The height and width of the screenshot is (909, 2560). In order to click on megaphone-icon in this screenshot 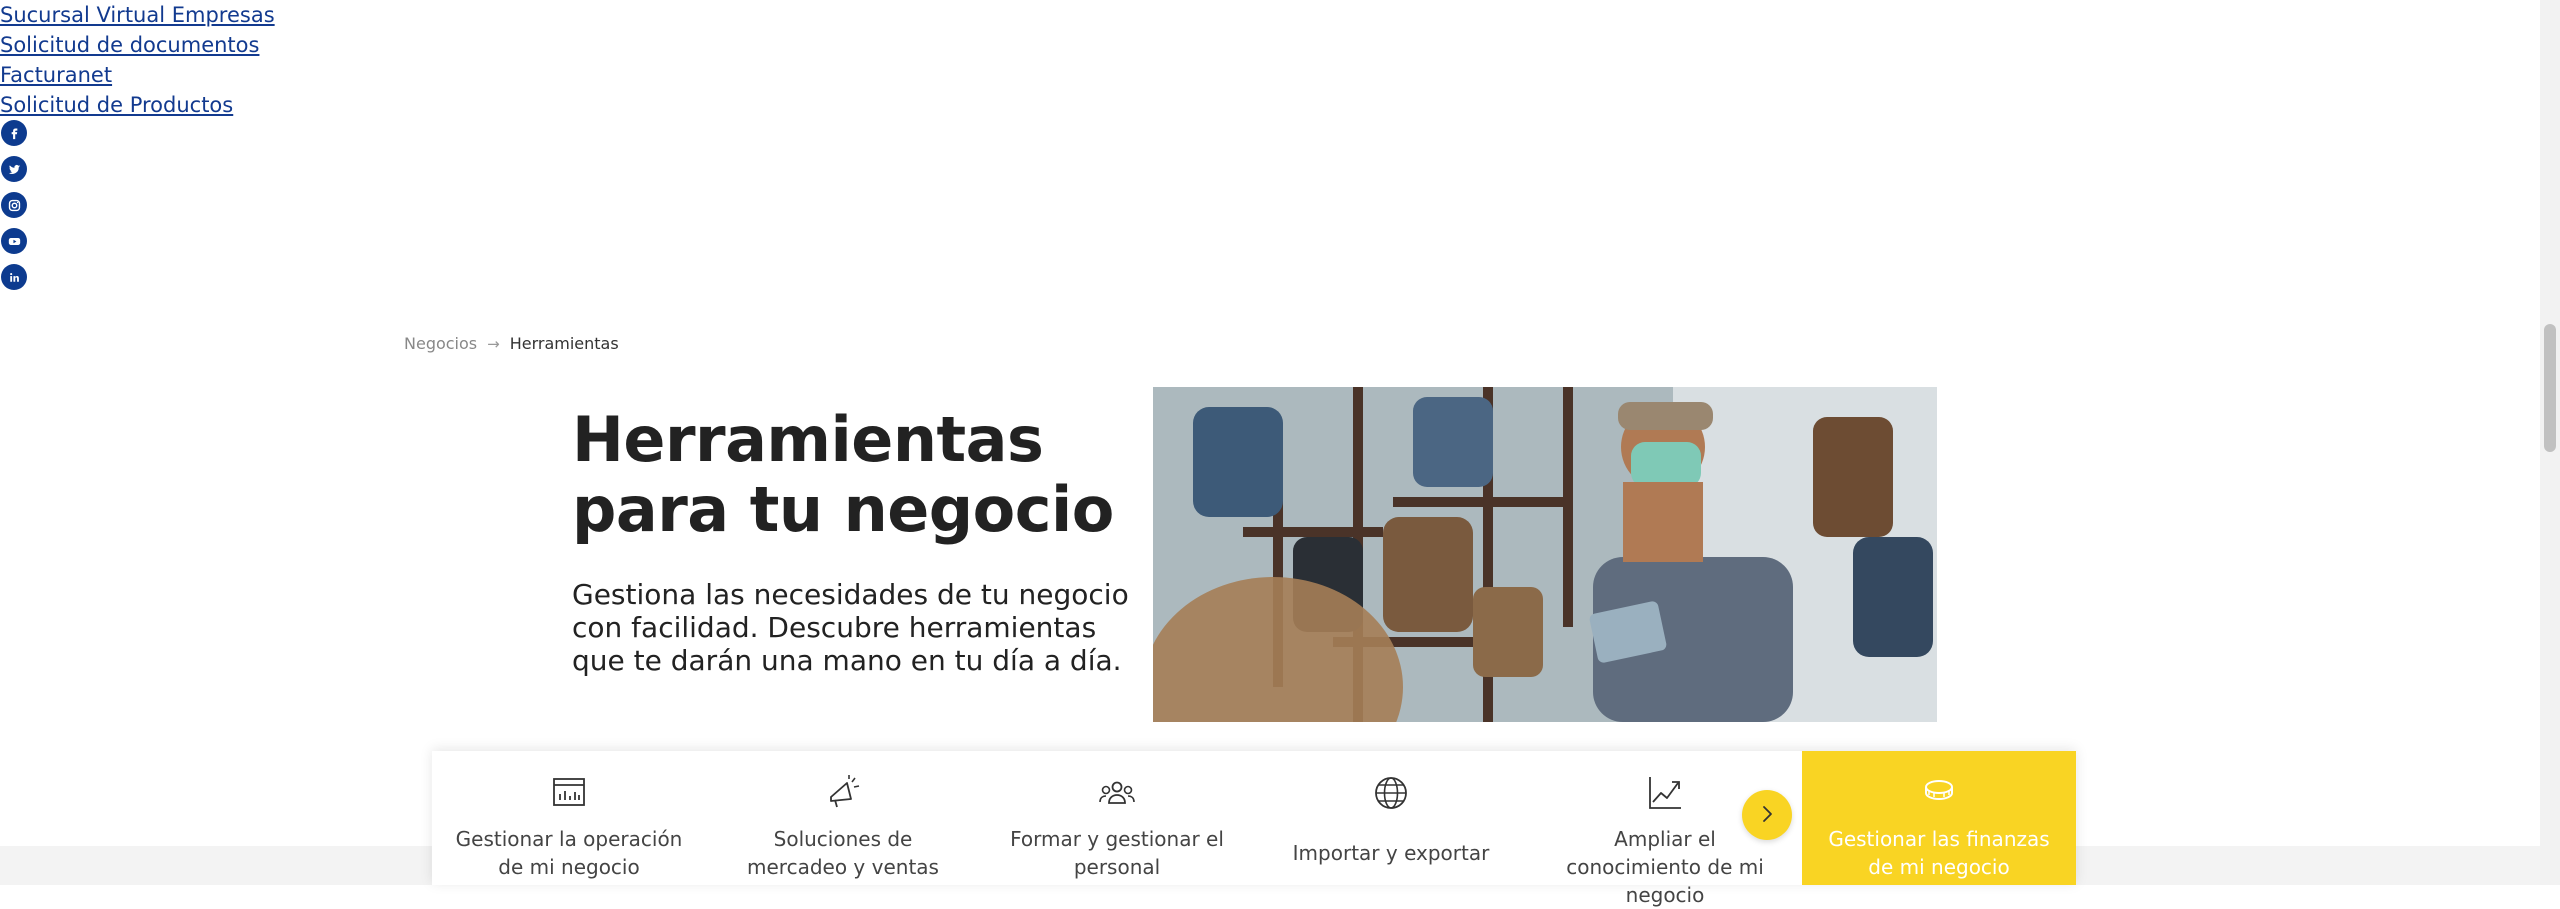, I will do `click(843, 793)`.